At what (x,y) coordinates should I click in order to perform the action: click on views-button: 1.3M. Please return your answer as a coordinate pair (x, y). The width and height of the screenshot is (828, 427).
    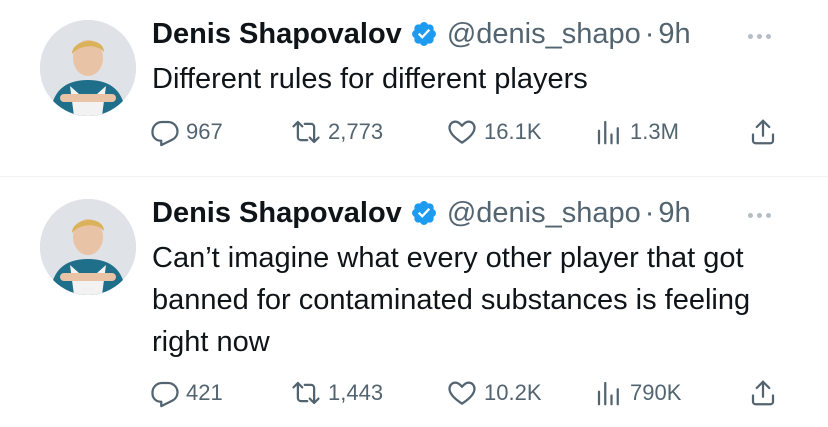
    Looking at the image, I should click on (636, 132).